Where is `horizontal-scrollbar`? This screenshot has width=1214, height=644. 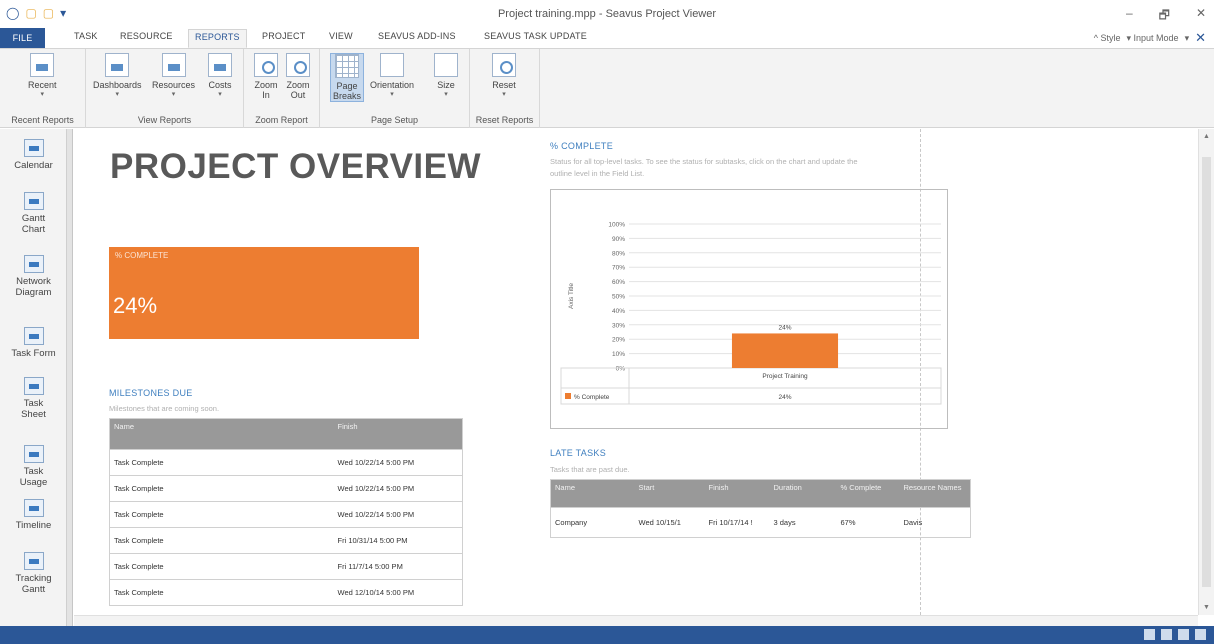
horizontal-scrollbar is located at coordinates (636, 620).